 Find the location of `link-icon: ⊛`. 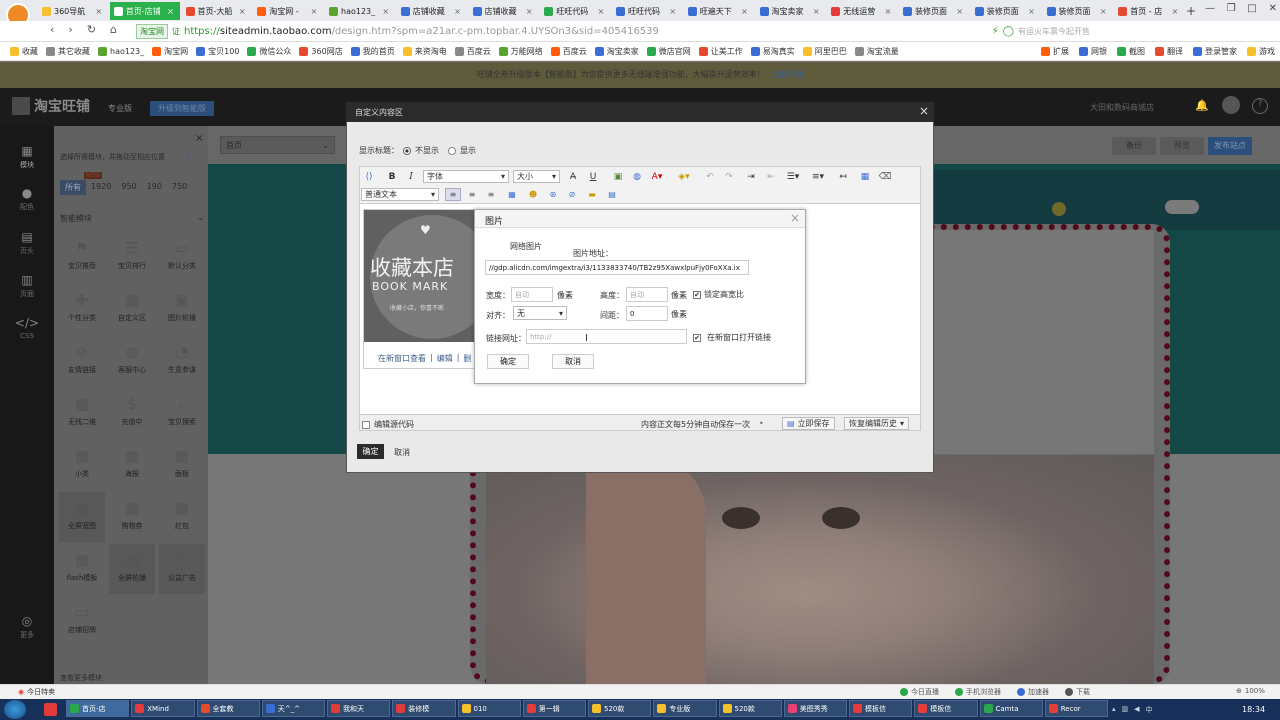

link-icon: ⊛ is located at coordinates (553, 194).